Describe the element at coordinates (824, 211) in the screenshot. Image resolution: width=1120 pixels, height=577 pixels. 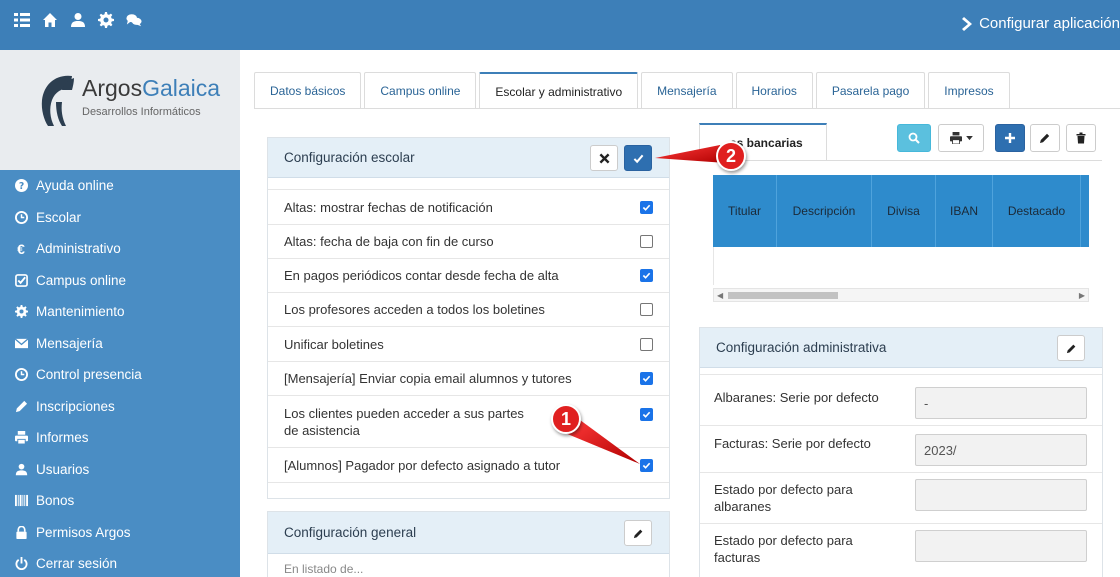
I see `column-header: Descripción` at that location.